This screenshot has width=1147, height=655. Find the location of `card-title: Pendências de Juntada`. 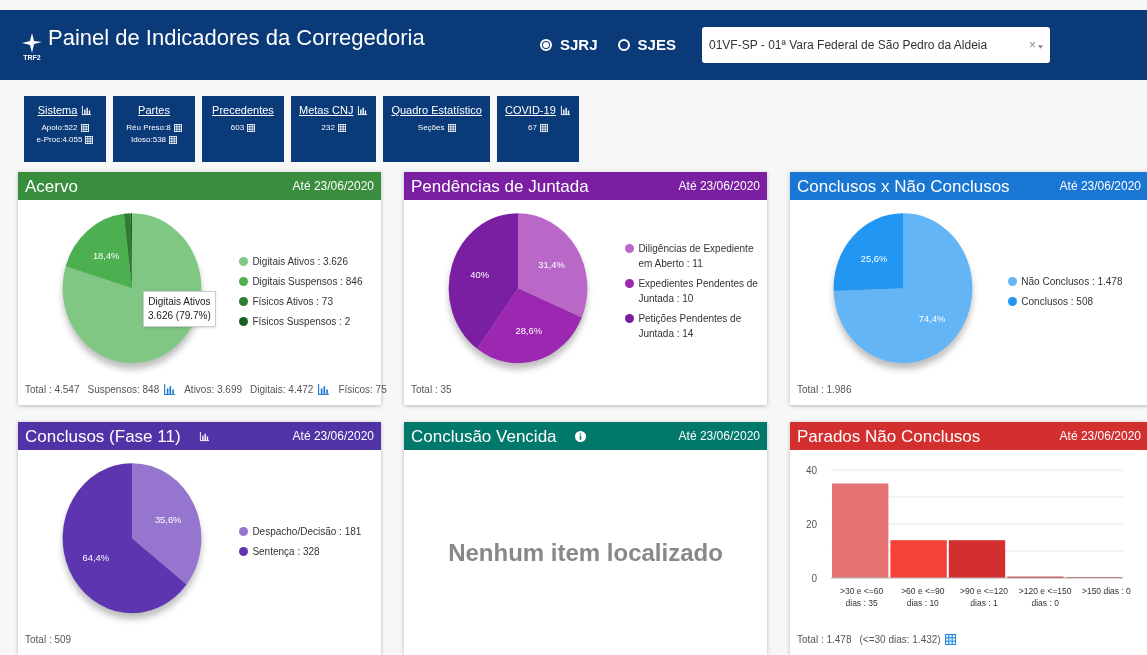

card-title: Pendências de Juntada is located at coordinates (500, 186).